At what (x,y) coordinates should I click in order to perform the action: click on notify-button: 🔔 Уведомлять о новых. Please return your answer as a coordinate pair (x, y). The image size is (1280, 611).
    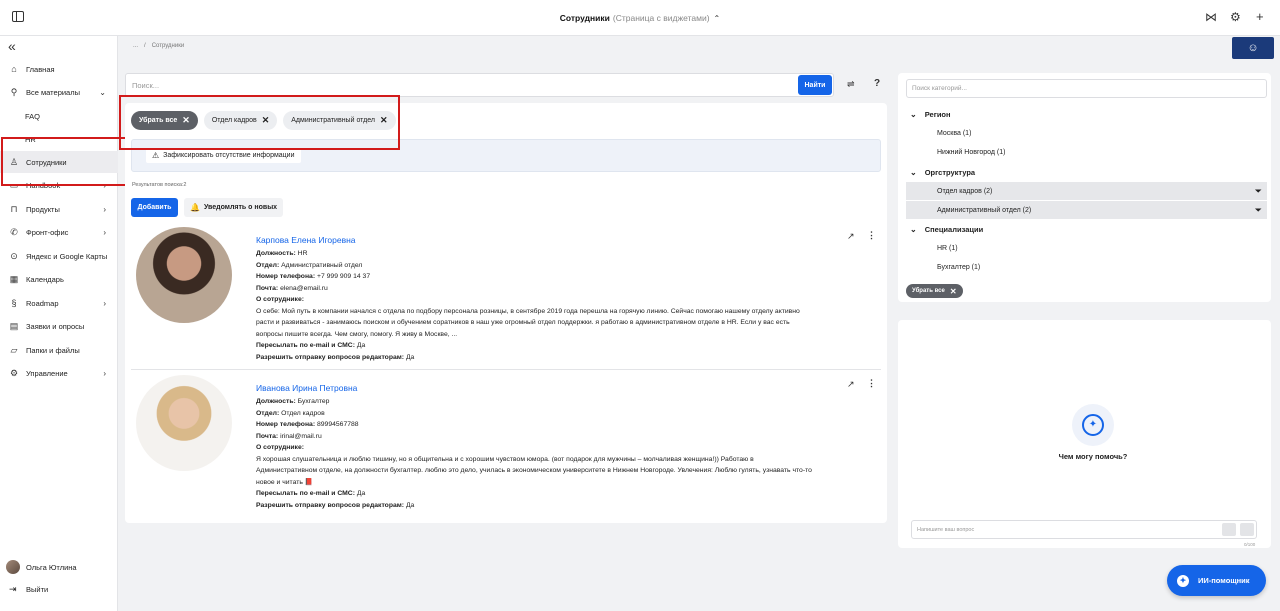
    Looking at the image, I should click on (234, 207).